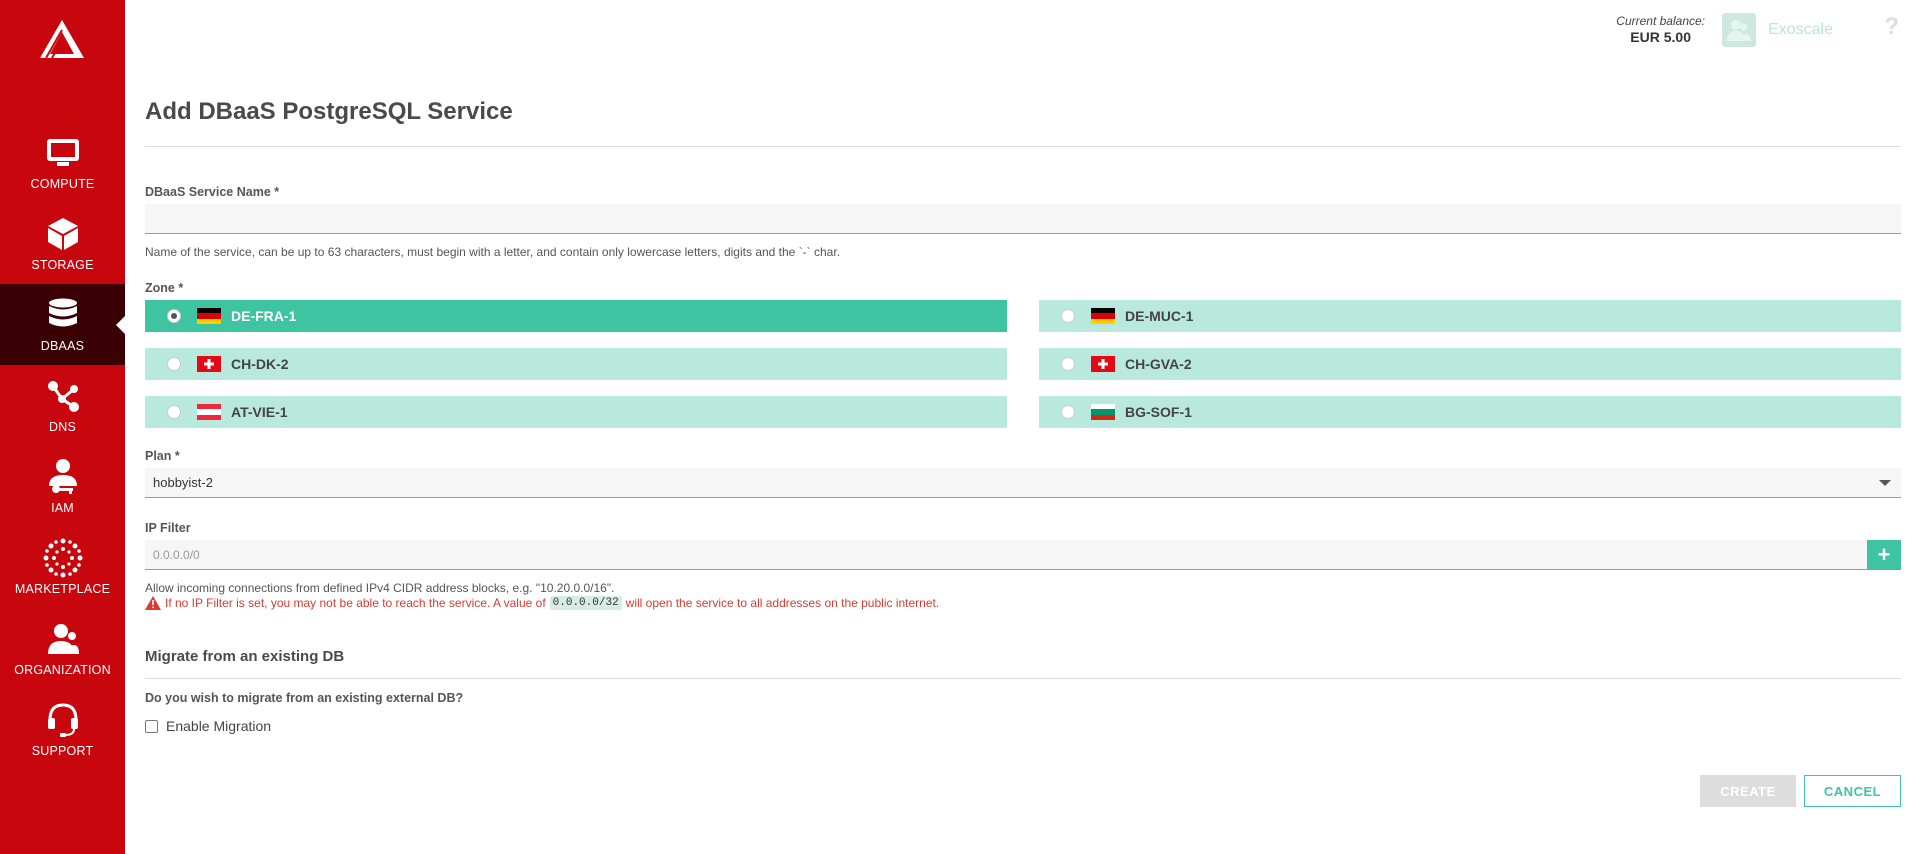 The height and width of the screenshot is (854, 1921). I want to click on balance: Current balance: EUR 5.00, so click(1660, 29).